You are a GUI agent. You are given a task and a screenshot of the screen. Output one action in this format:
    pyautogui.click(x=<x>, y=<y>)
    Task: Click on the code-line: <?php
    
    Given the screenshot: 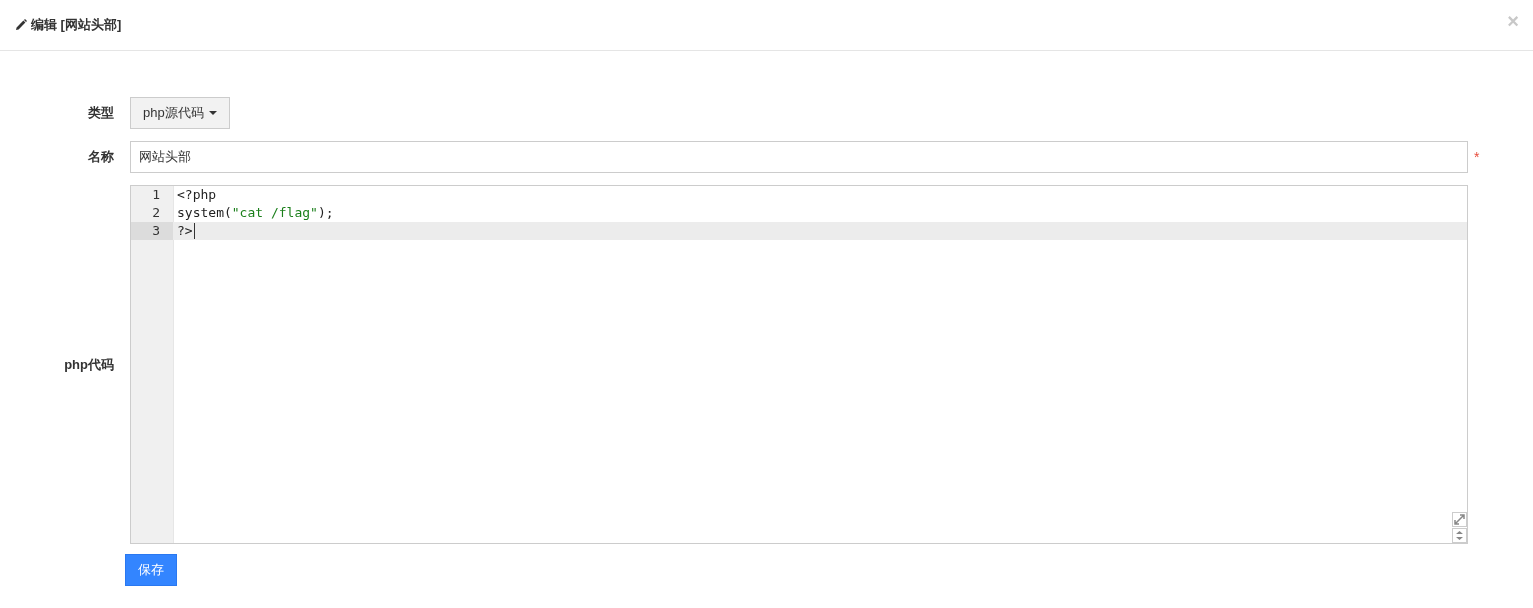 What is the action you would take?
    pyautogui.click(x=196, y=195)
    